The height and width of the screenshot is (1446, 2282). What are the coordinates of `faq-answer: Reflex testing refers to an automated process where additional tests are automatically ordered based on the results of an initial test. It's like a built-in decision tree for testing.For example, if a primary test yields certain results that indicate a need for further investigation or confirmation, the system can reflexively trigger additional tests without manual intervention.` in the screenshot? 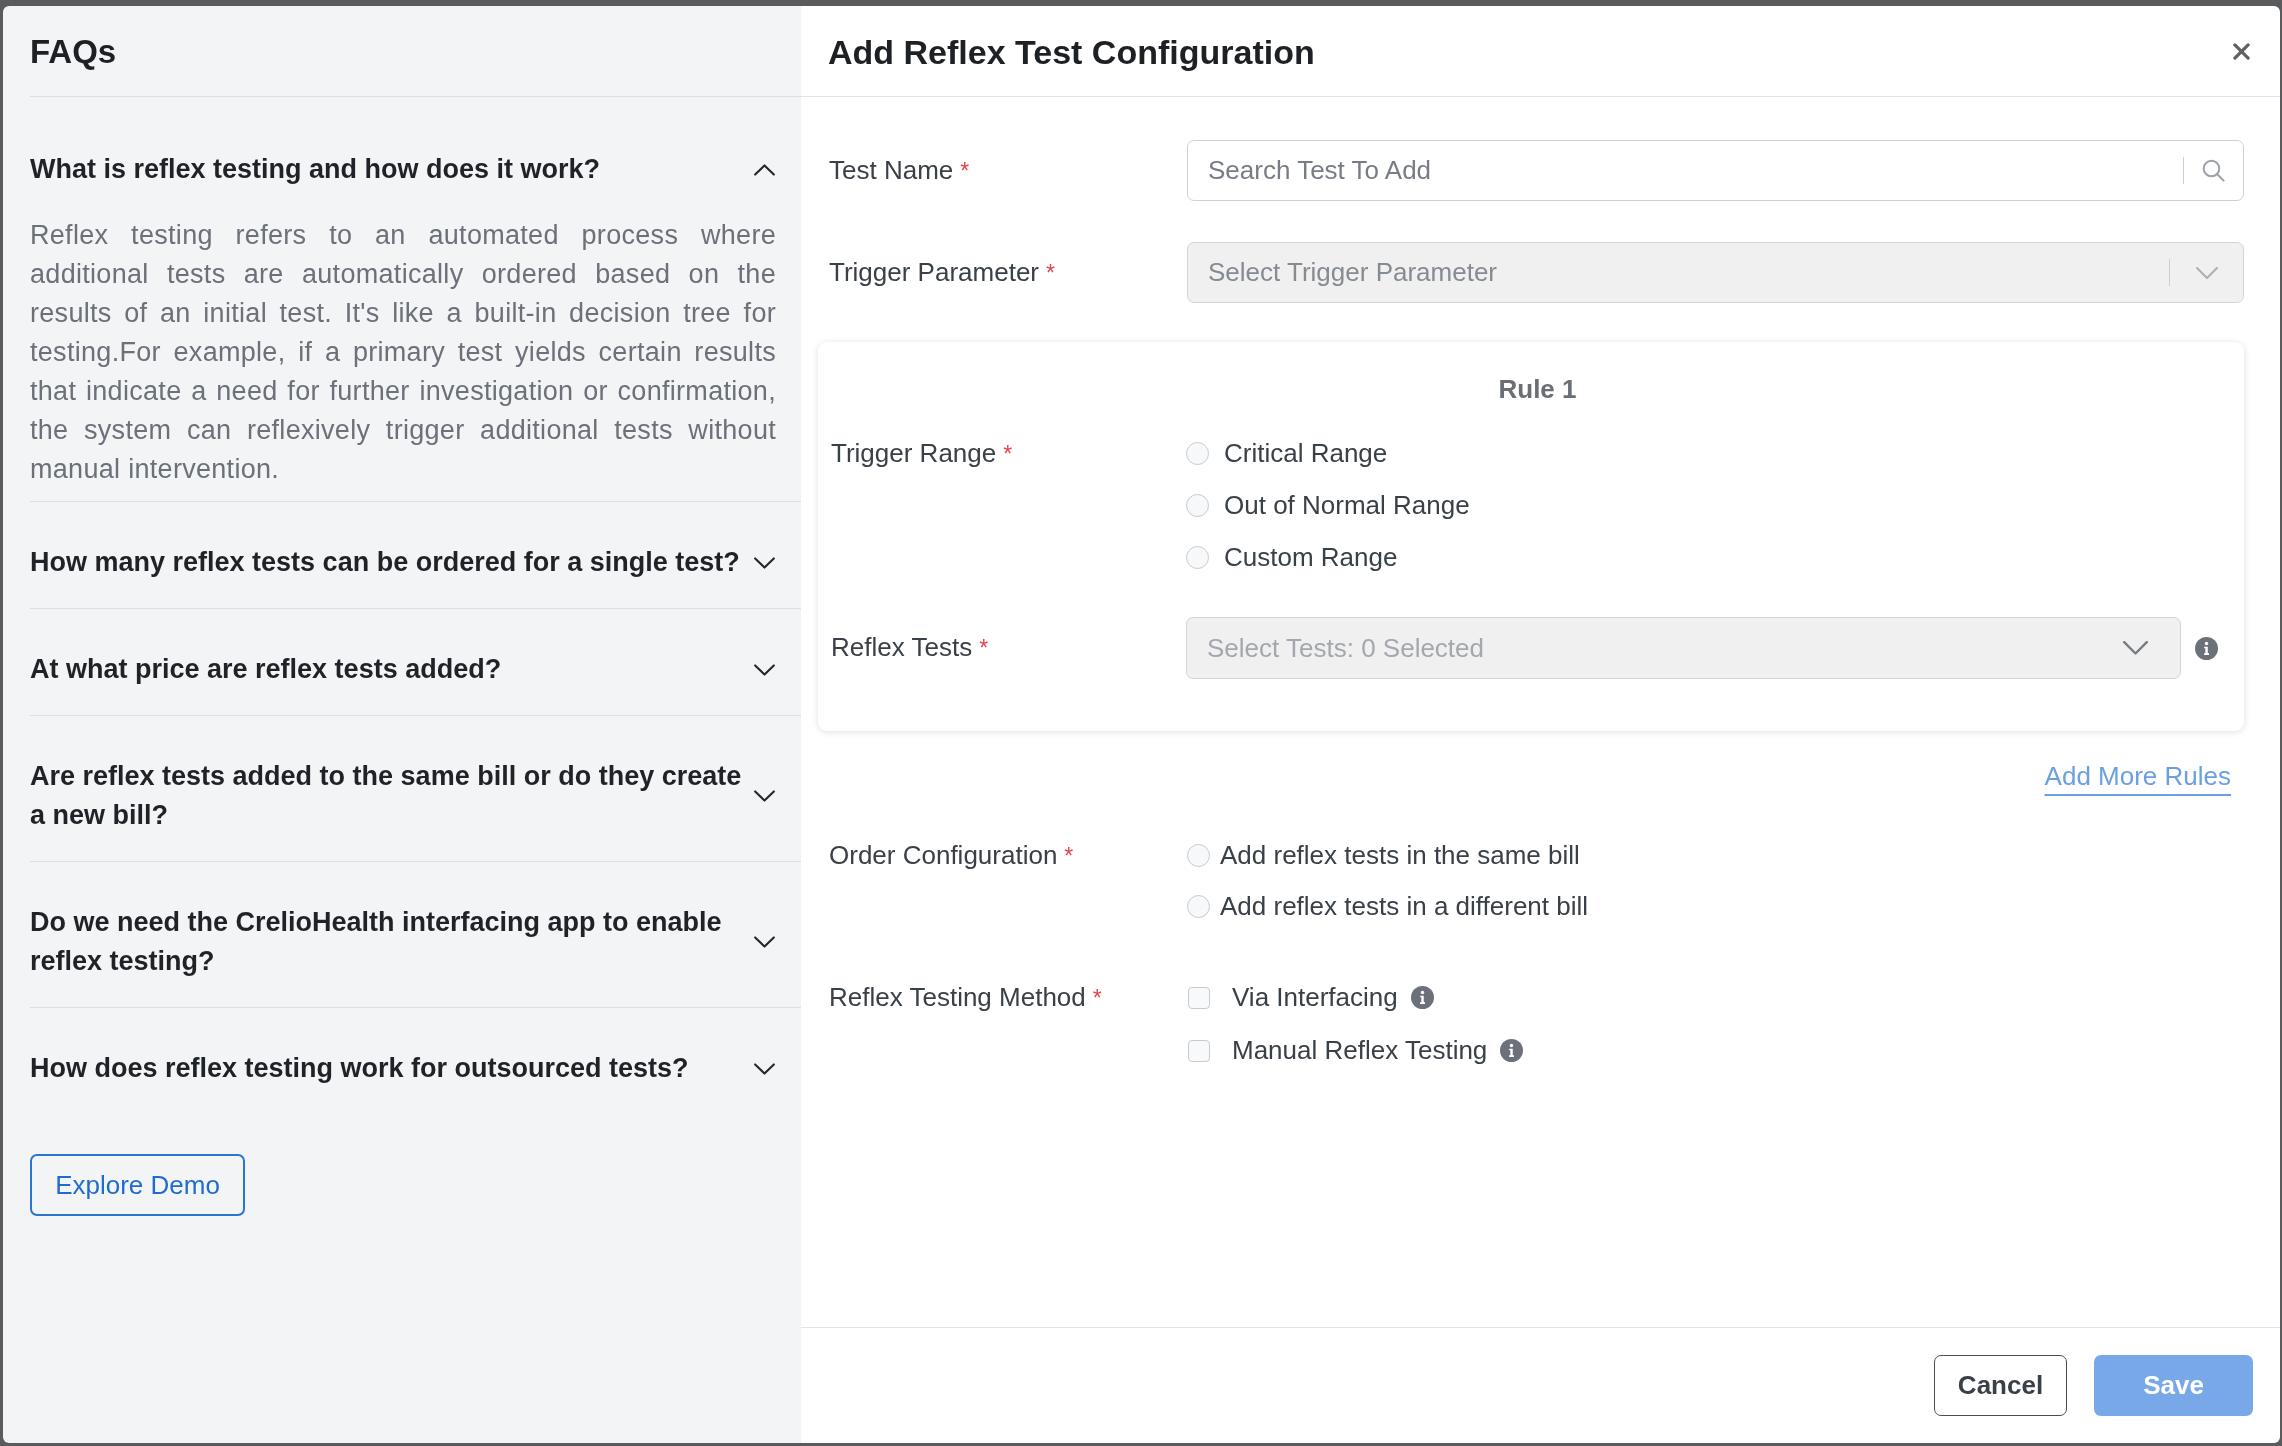 It's located at (403, 352).